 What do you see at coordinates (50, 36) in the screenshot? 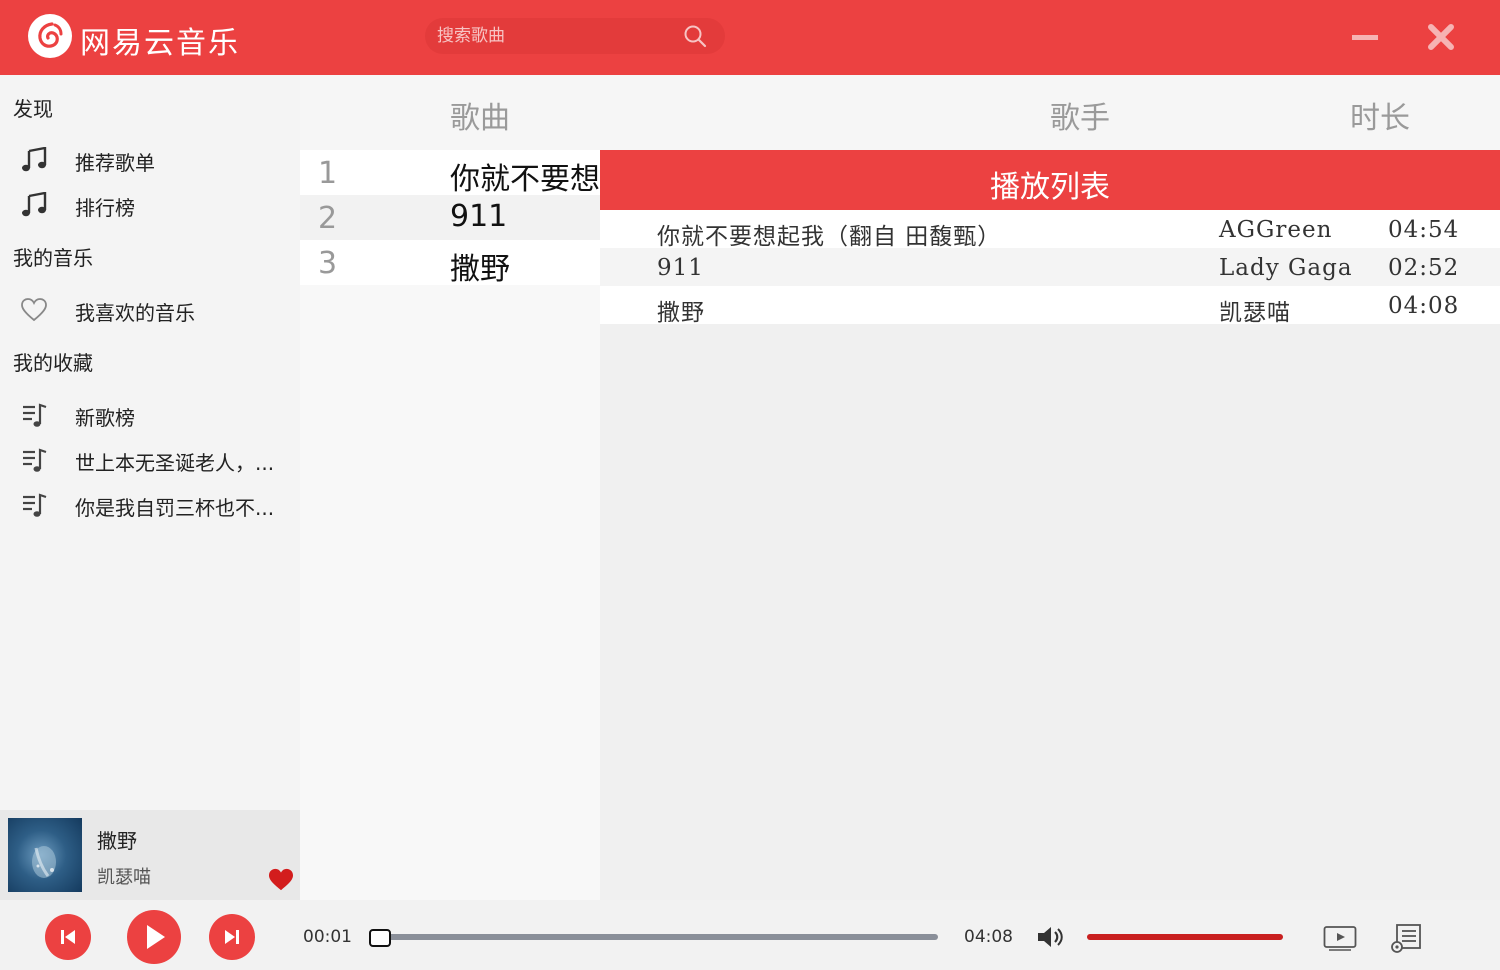
I see `app-logo-icon` at bounding box center [50, 36].